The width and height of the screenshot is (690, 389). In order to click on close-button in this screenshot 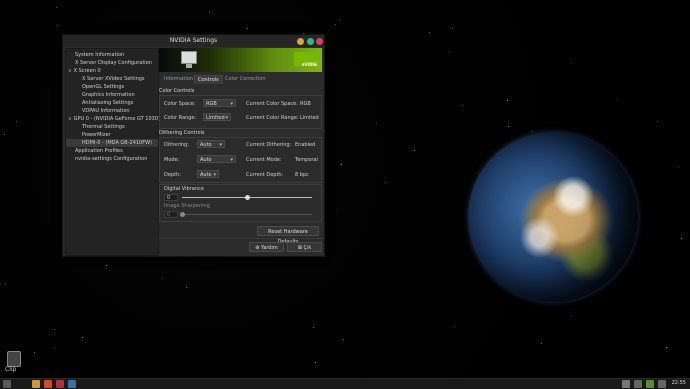, I will do `click(319, 41)`.